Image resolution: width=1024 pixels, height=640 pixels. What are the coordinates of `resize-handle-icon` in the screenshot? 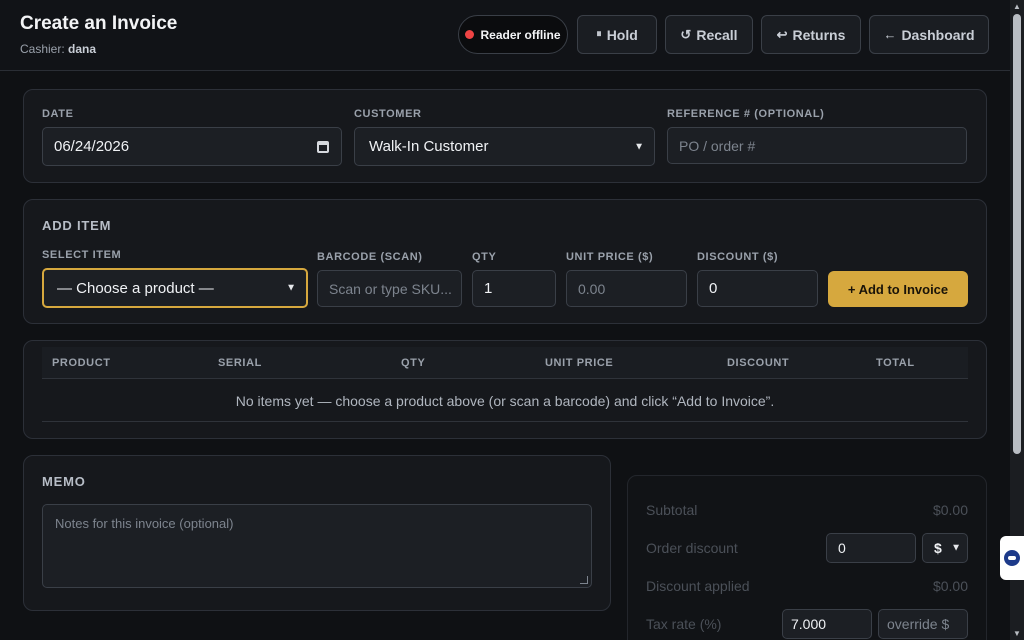 It's located at (584, 580).